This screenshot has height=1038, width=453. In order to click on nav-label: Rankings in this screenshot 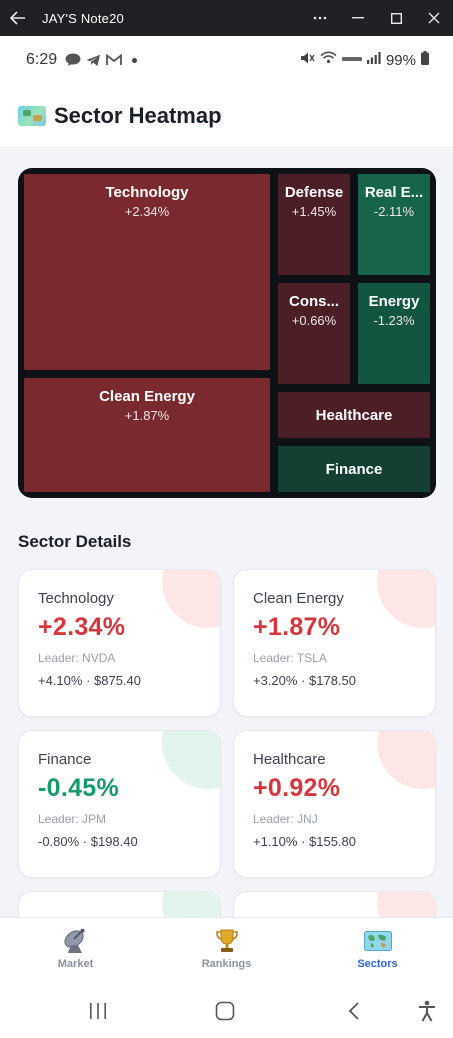, I will do `click(226, 964)`.